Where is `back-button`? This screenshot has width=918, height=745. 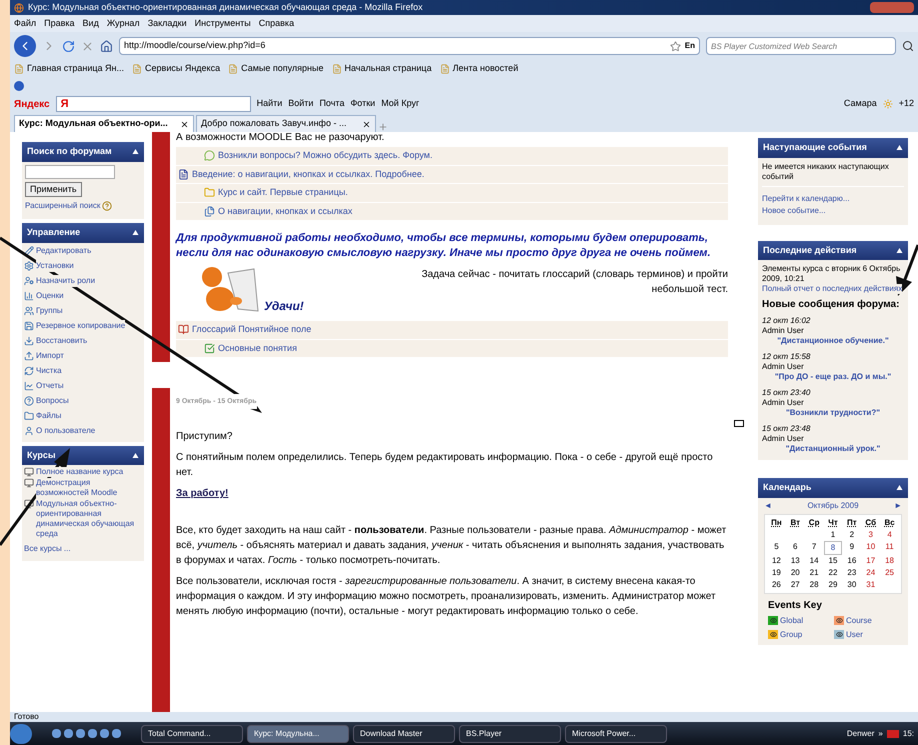 back-button is located at coordinates (25, 46).